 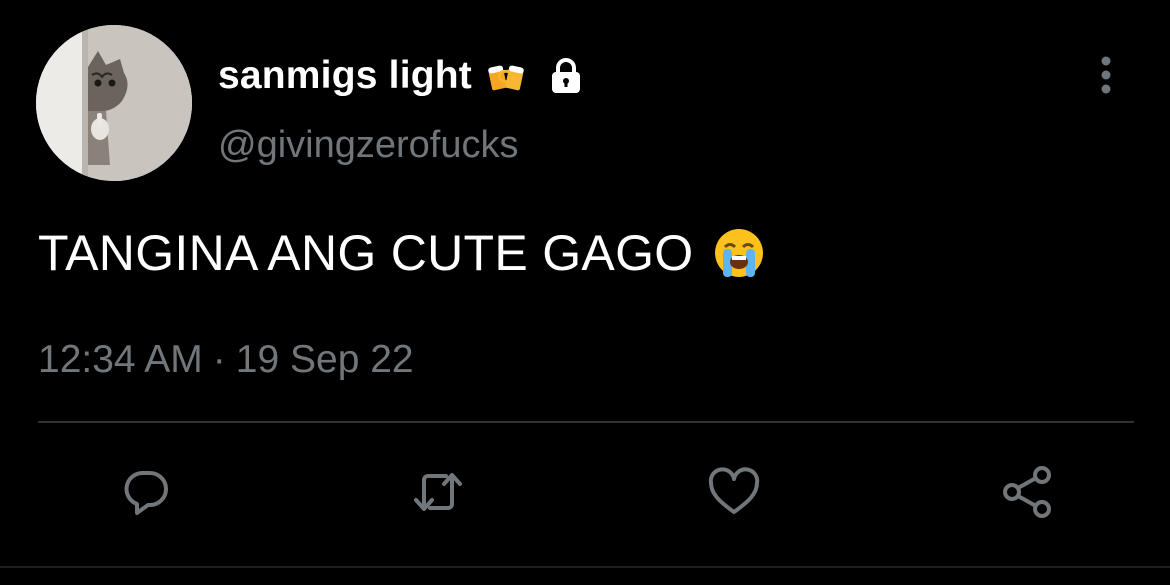 What do you see at coordinates (368, 145) in the screenshot?
I see `user-handle: @givingzerofucks` at bounding box center [368, 145].